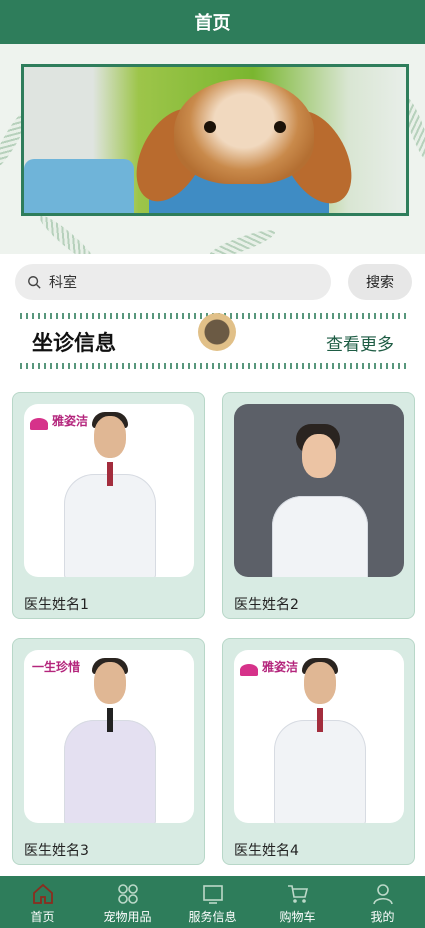 The image size is (425, 928). What do you see at coordinates (212, 894) in the screenshot?
I see `monitor-icon` at bounding box center [212, 894].